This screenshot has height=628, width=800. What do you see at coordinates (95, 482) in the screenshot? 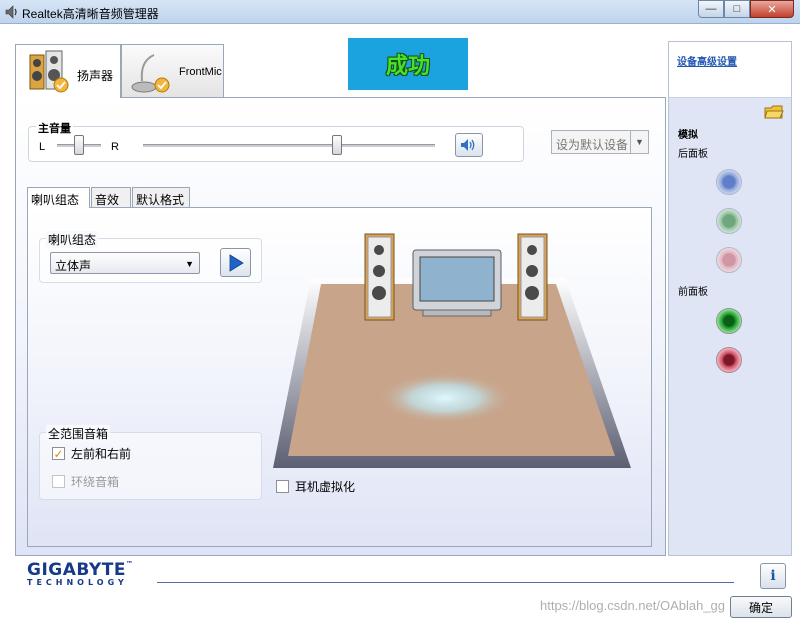
I see `surround-speakers-label: 环绕音箱` at bounding box center [95, 482].